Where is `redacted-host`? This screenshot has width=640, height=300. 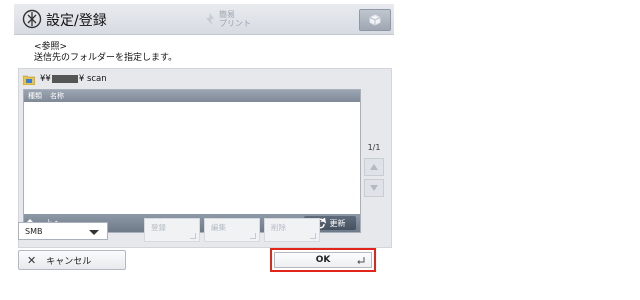 redacted-host is located at coordinates (64, 79).